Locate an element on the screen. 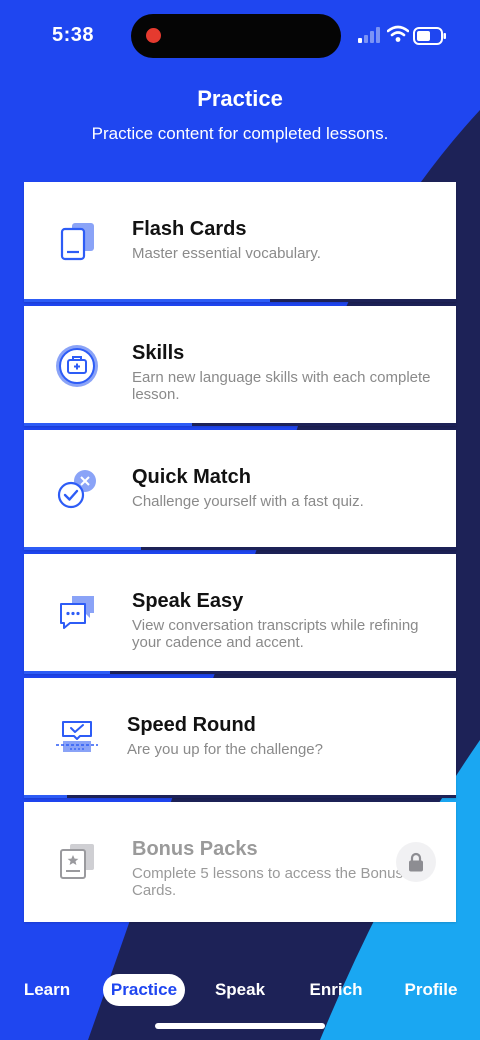  page-title: Practice is located at coordinates (240, 98).